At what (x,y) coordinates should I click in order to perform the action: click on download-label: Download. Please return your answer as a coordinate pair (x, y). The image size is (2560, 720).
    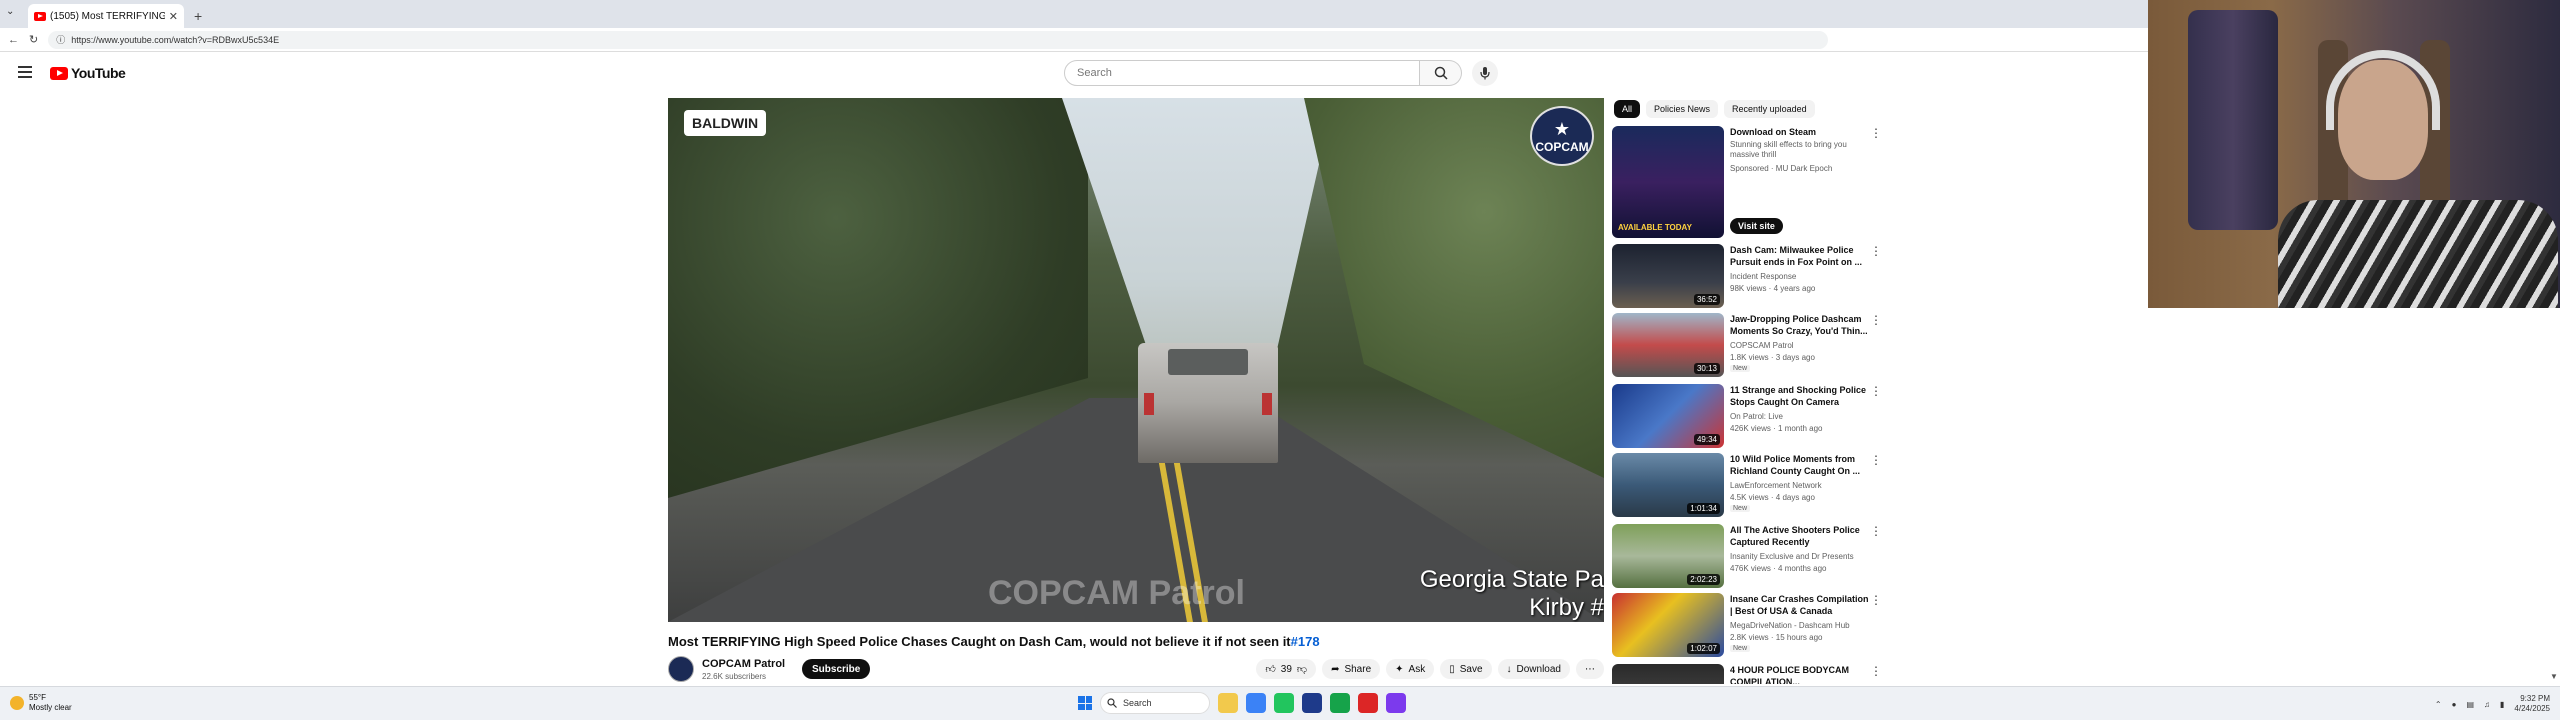
    Looking at the image, I should click on (1538, 669).